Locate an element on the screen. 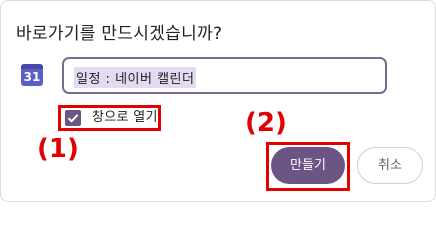  open-in-window-checkbox is located at coordinates (73, 118).